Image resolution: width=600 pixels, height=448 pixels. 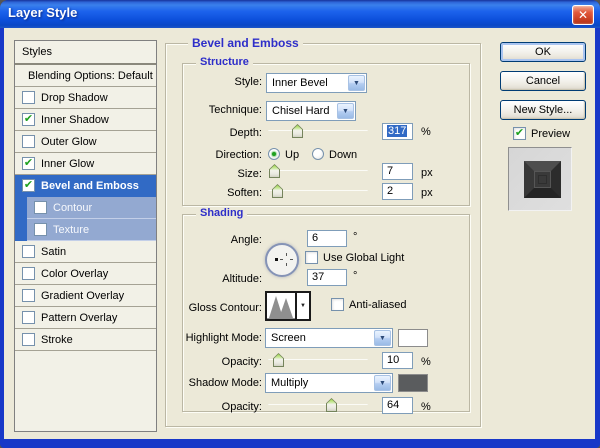 I want to click on style-dropdown: Inner Bevel ▼, so click(x=316, y=83).